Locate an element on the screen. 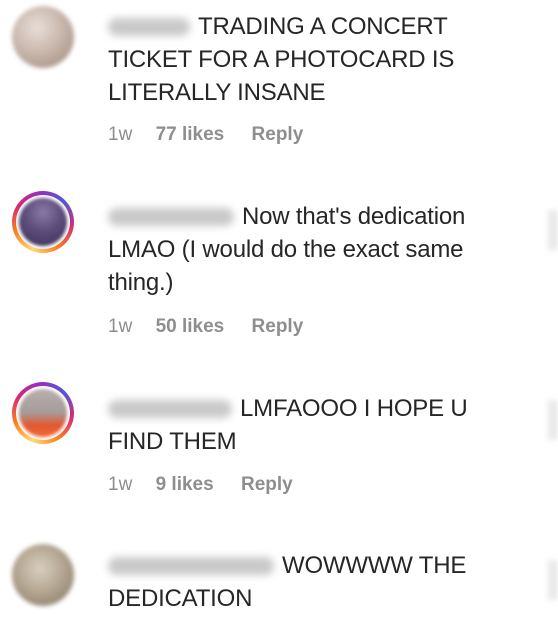  comment-text: user WOWWWW THE DEDICATION is located at coordinates (323, 582).